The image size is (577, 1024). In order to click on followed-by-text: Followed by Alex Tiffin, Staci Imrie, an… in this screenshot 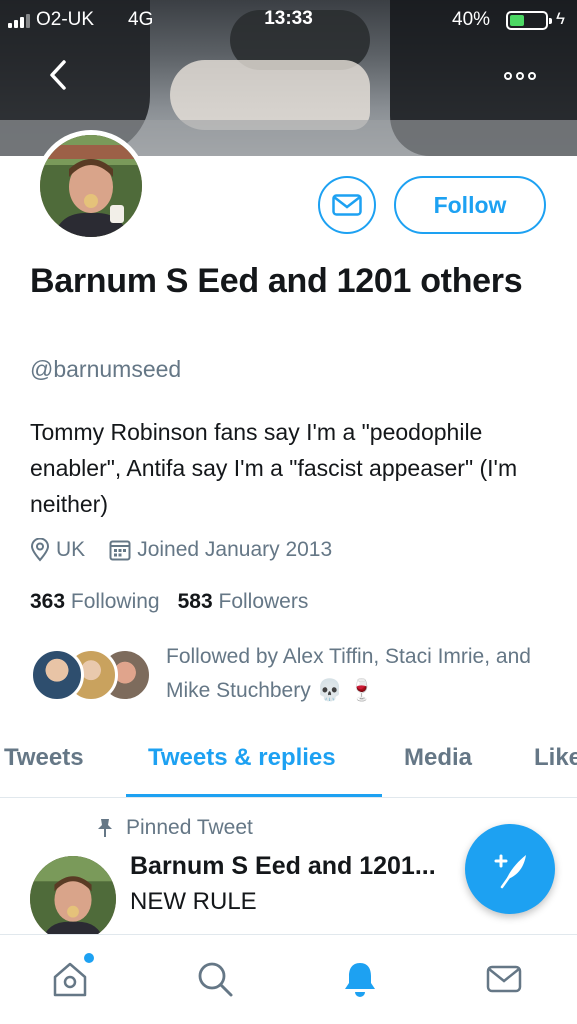, I will do `click(348, 673)`.